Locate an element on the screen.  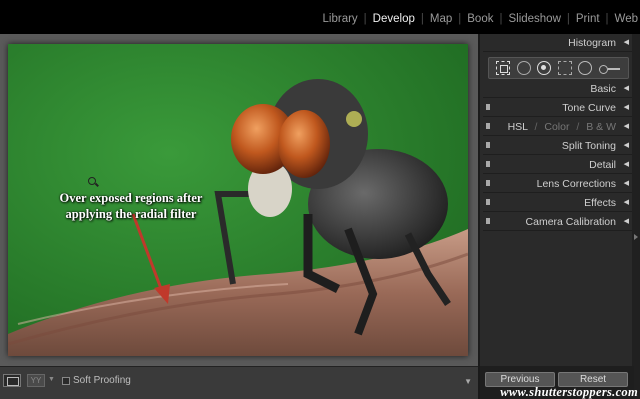
red-eye-icon is located at coordinates (544, 68).